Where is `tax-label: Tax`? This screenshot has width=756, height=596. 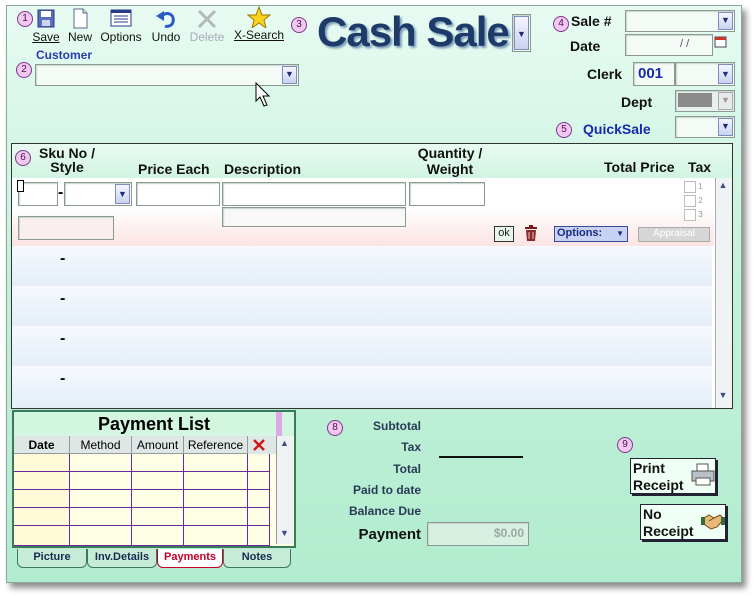 tax-label: Tax is located at coordinates (411, 447).